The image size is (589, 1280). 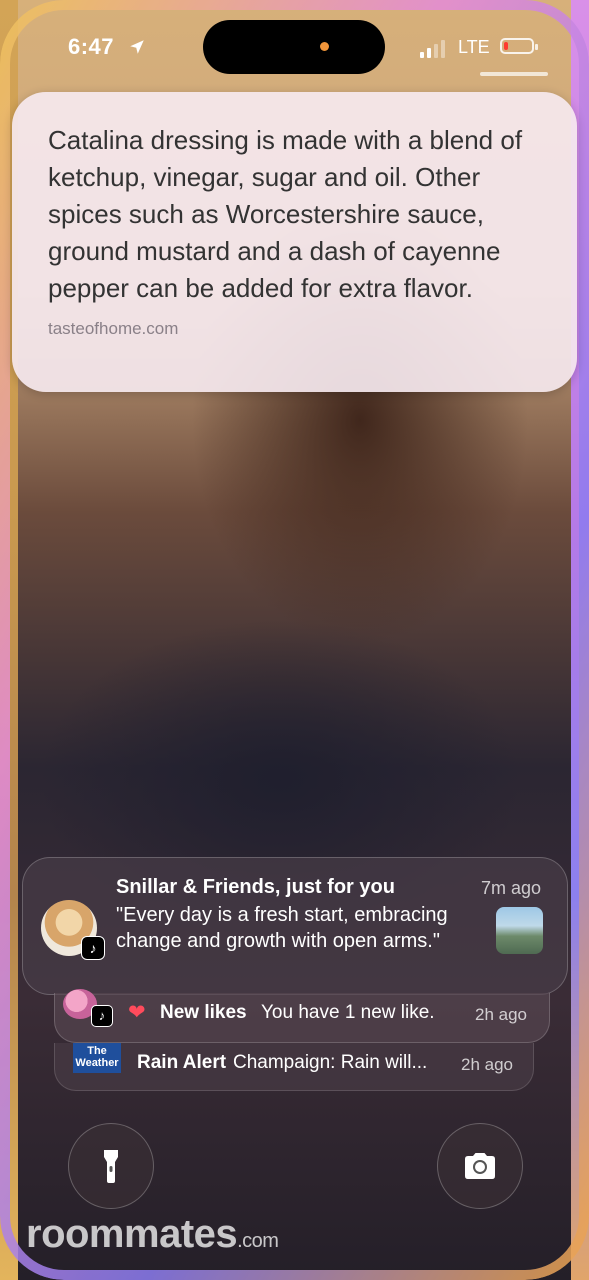 I want to click on watermark: roommates.com, so click(x=152, y=1234).